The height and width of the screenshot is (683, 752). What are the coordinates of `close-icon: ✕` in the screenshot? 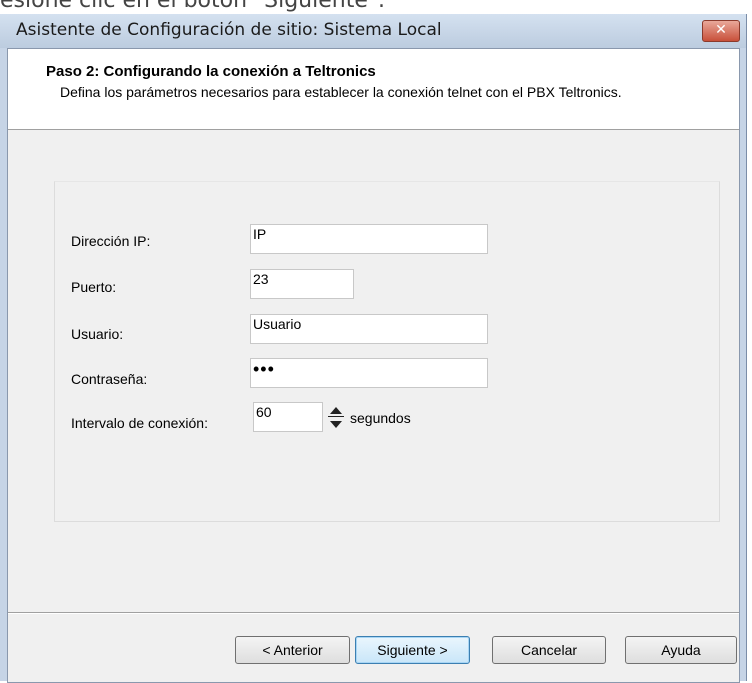 It's located at (721, 30).